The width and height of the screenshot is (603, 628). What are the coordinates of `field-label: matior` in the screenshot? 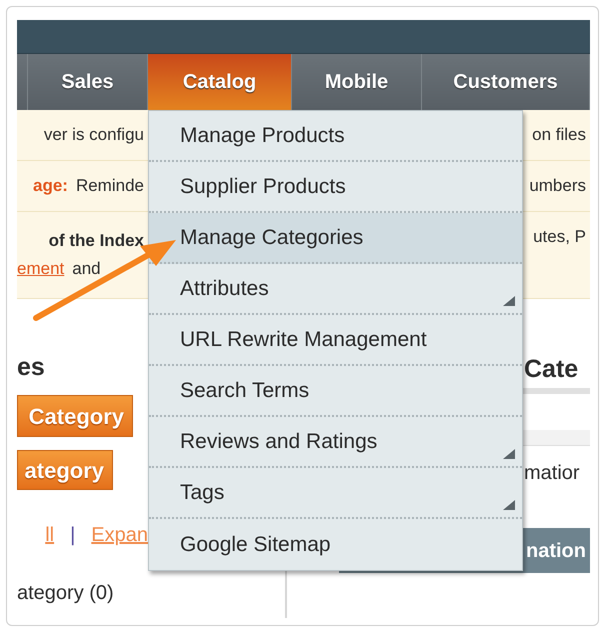 It's located at (552, 473).